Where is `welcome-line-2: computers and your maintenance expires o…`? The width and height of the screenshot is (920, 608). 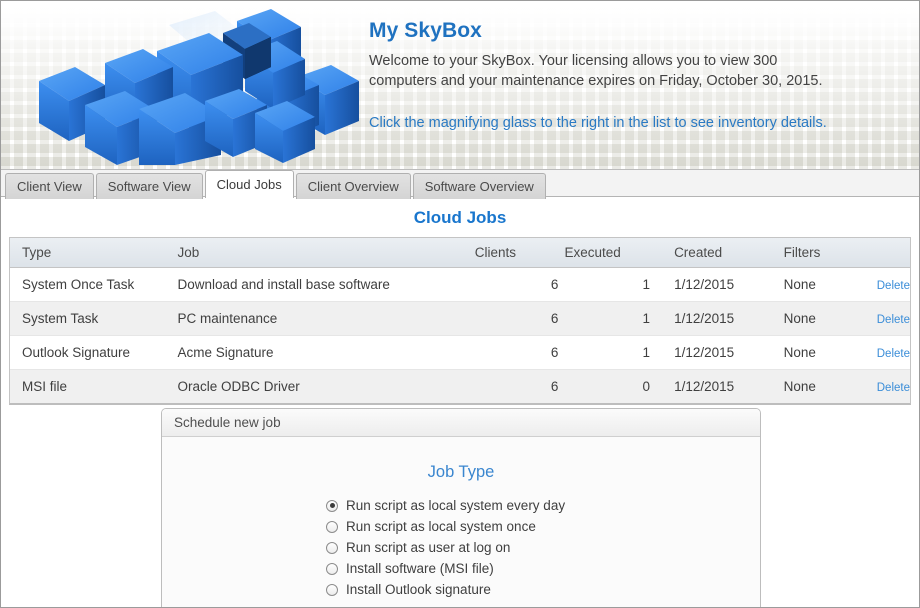
welcome-line-2: computers and your maintenance expires o… is located at coordinates (596, 81).